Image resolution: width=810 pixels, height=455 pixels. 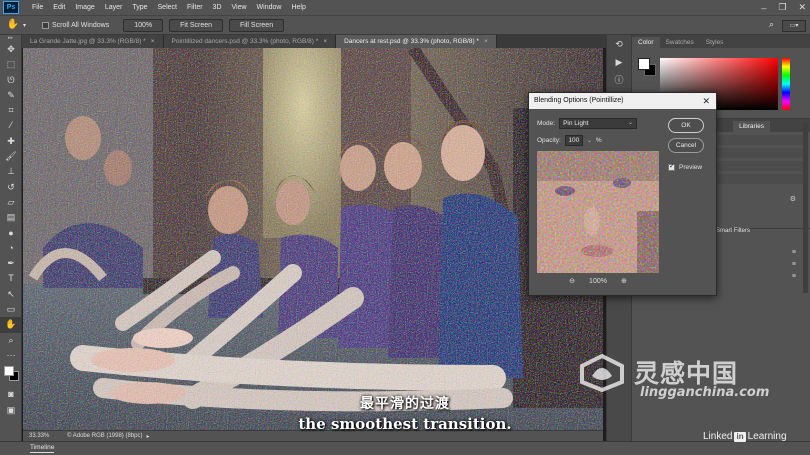 What do you see at coordinates (619, 44) in the screenshot?
I see `history-icon: ⟲` at bounding box center [619, 44].